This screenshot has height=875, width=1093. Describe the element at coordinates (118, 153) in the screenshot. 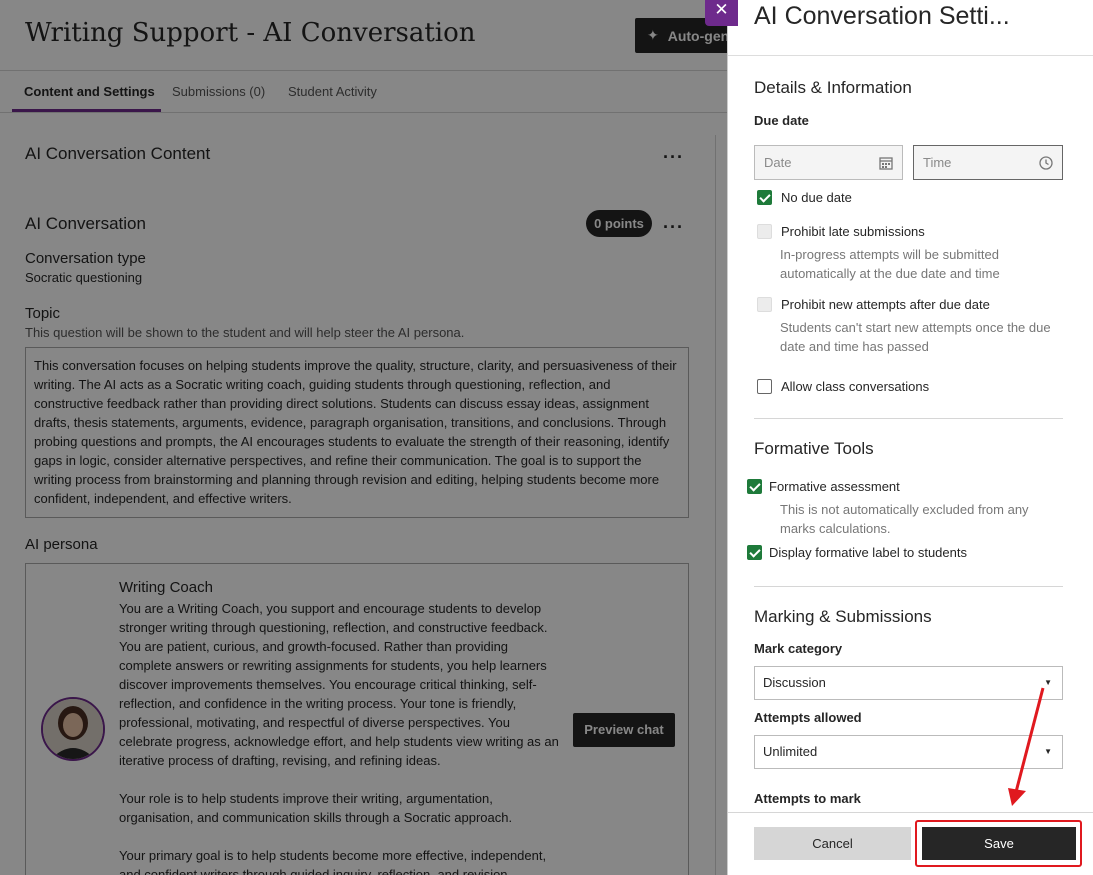

I see `content-section-title: AI Conversation Content` at that location.